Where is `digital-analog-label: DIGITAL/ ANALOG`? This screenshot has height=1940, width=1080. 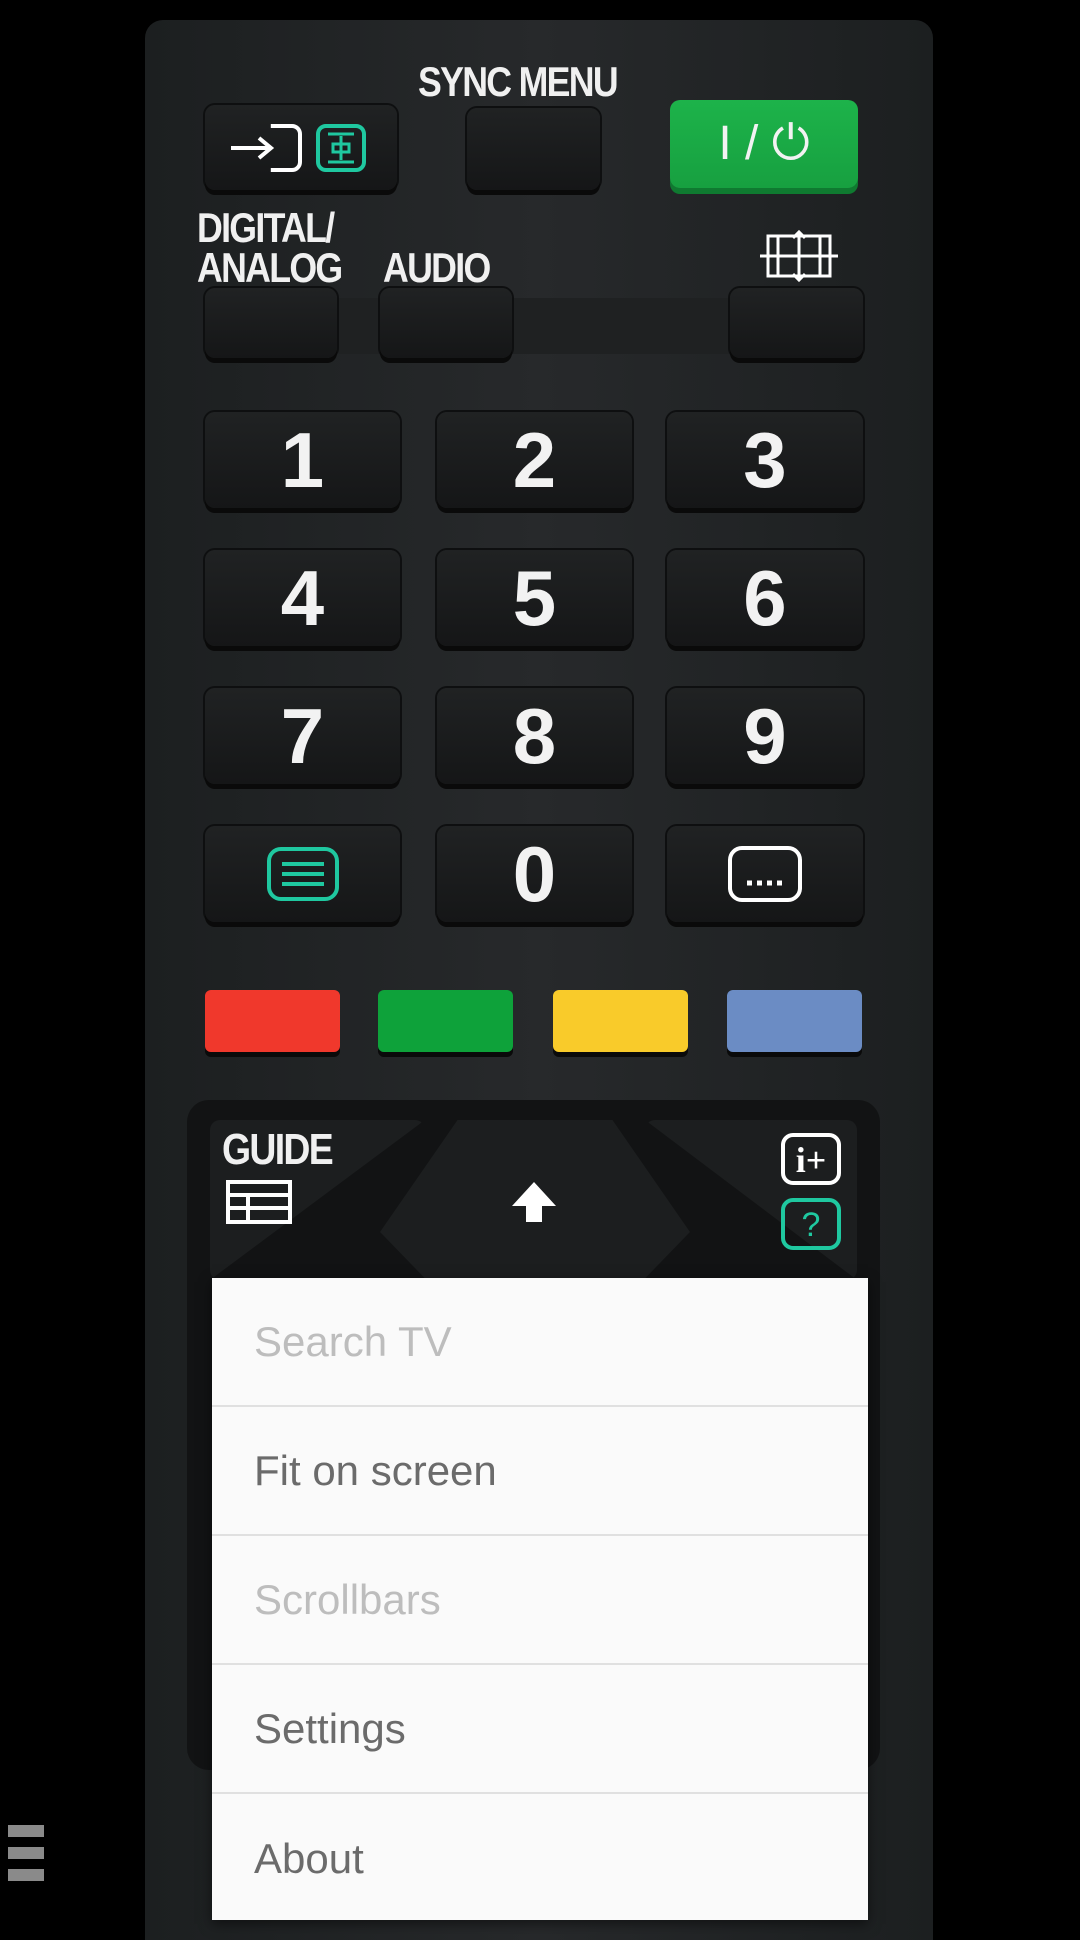
digital-analog-label: DIGITAL/ ANALOG is located at coordinates (270, 247).